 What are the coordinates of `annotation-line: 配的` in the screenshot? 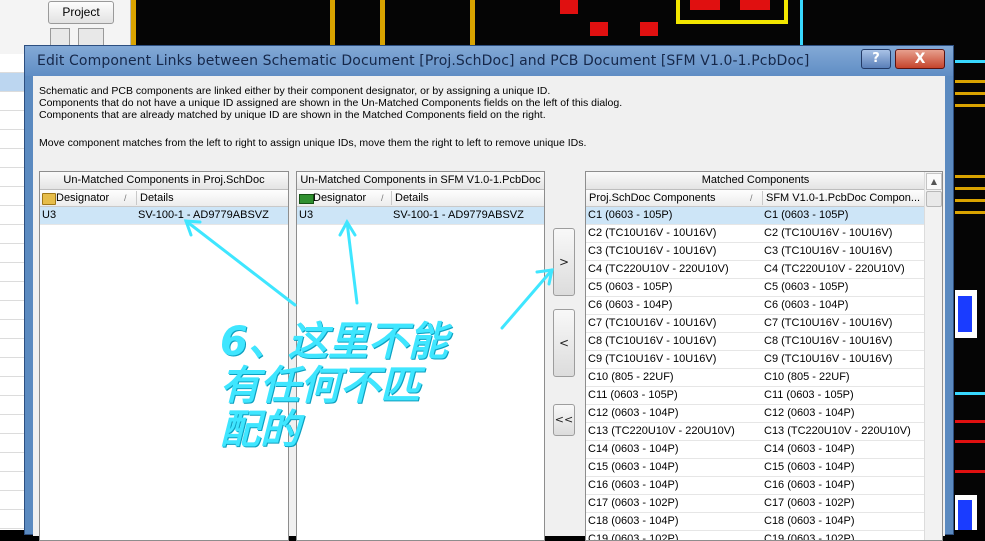 It's located at (260, 430).